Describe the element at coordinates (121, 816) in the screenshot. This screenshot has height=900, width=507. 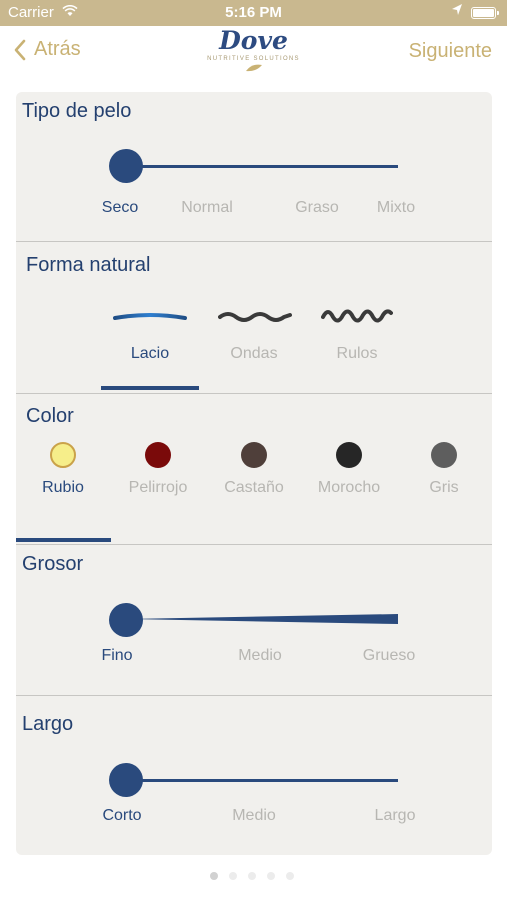
I see `largo-option-corto: Corto` at that location.